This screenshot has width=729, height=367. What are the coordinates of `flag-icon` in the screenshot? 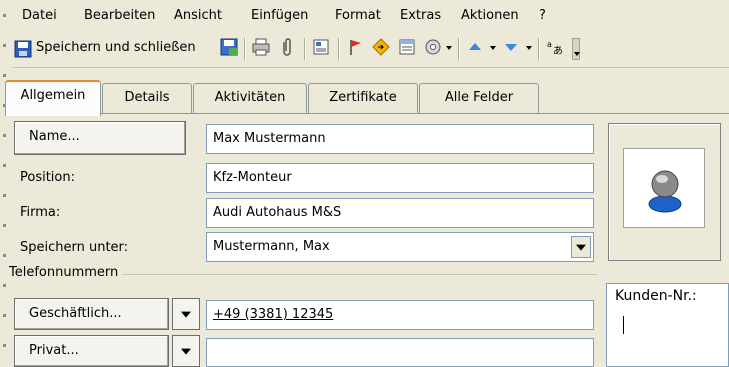 It's located at (355, 47).